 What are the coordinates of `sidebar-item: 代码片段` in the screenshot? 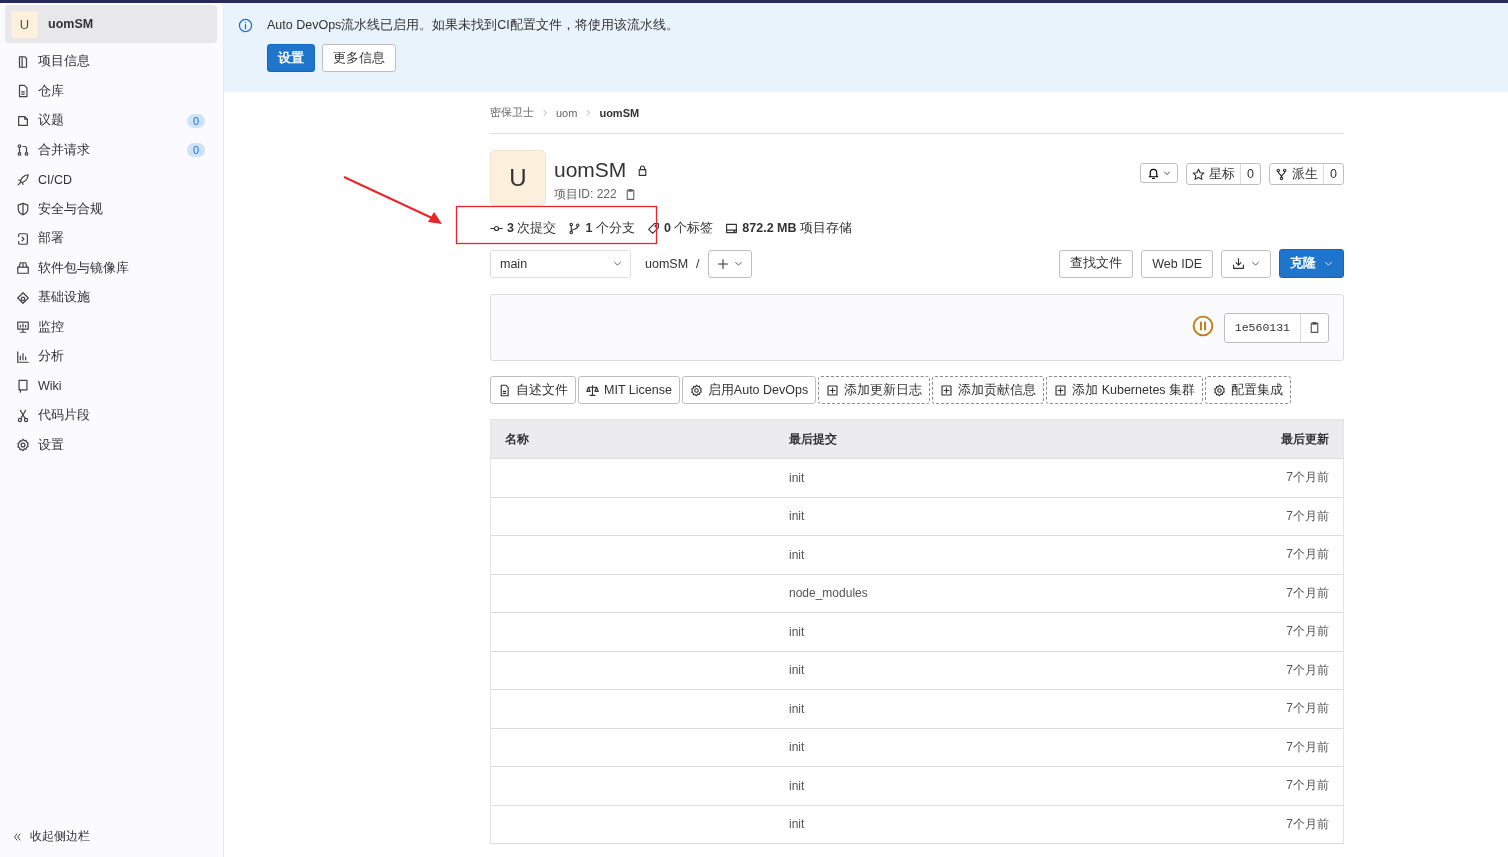 It's located at (111, 416).